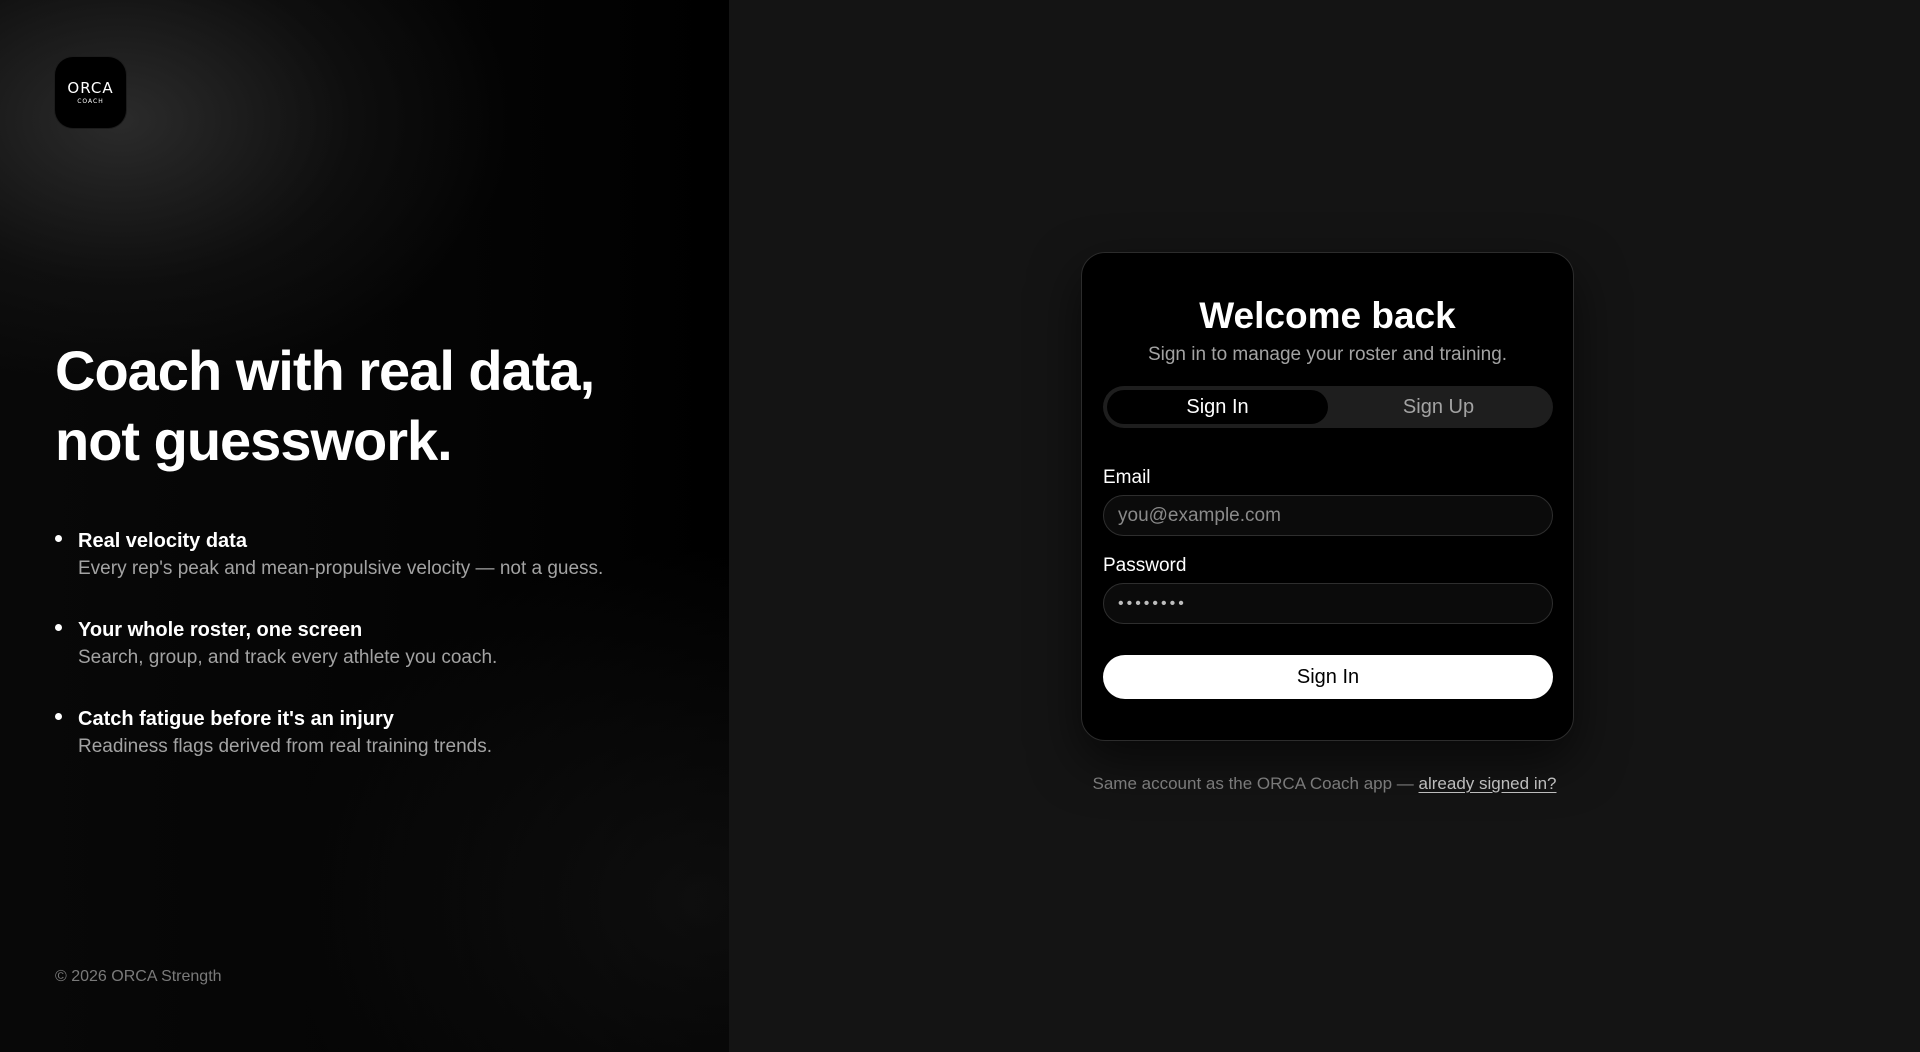 This screenshot has width=1920, height=1052. What do you see at coordinates (162, 541) in the screenshot?
I see `feature-title: Real velocity data` at bounding box center [162, 541].